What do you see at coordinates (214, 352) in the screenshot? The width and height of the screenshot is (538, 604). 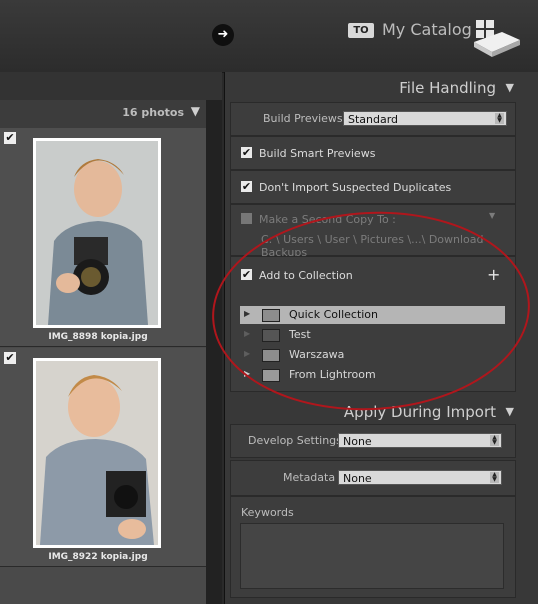 I see `grid-scrollbar` at bounding box center [214, 352].